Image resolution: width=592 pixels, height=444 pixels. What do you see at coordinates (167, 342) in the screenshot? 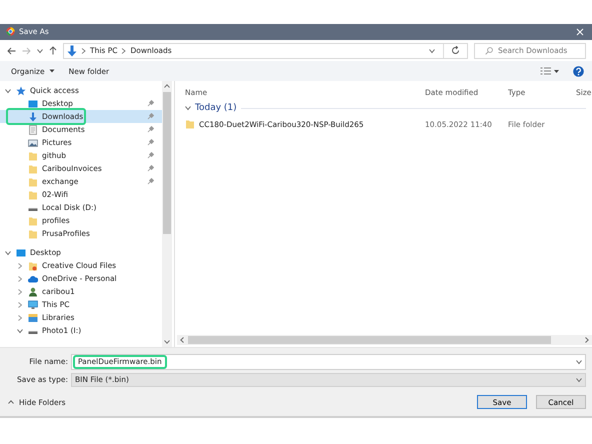
I see `scroll-down-icon` at bounding box center [167, 342].